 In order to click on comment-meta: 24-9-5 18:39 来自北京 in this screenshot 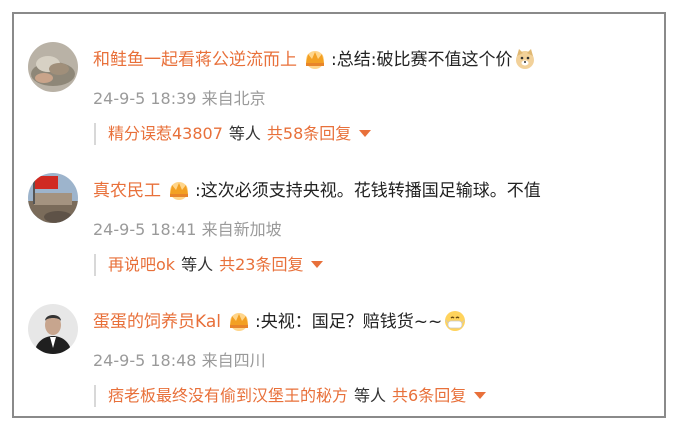, I will do `click(179, 97)`.